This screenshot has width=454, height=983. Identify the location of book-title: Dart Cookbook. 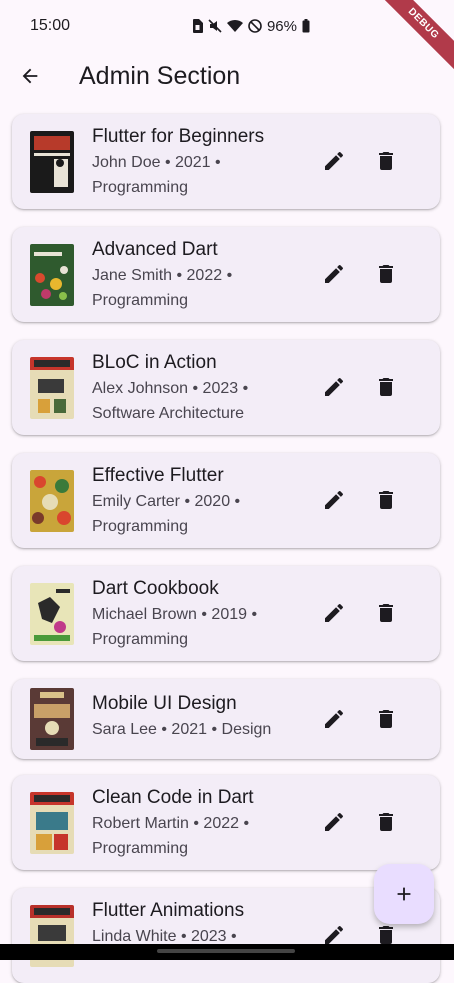
(155, 588).